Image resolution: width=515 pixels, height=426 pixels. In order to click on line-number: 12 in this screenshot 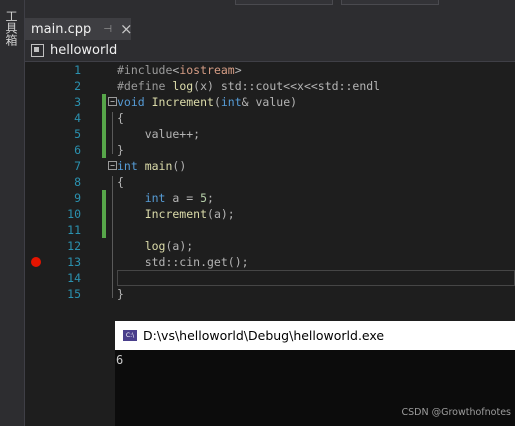, I will do `click(74, 246)`.